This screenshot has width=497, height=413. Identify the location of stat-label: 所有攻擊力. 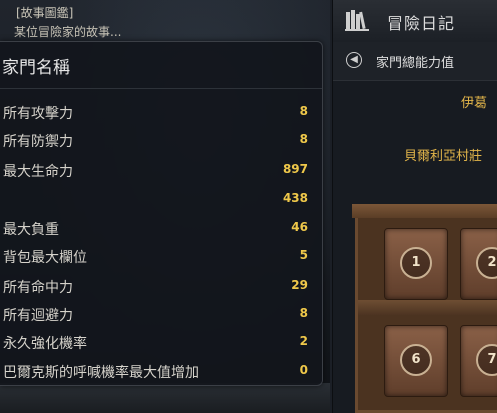
(38, 114).